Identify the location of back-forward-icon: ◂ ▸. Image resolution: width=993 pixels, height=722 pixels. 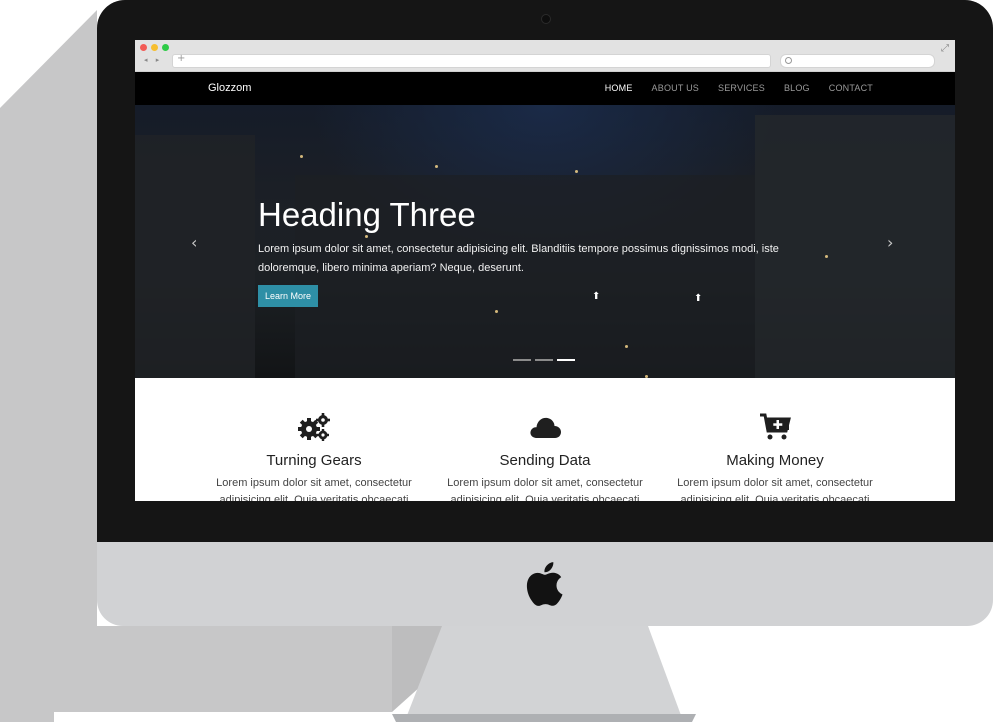
(153, 60).